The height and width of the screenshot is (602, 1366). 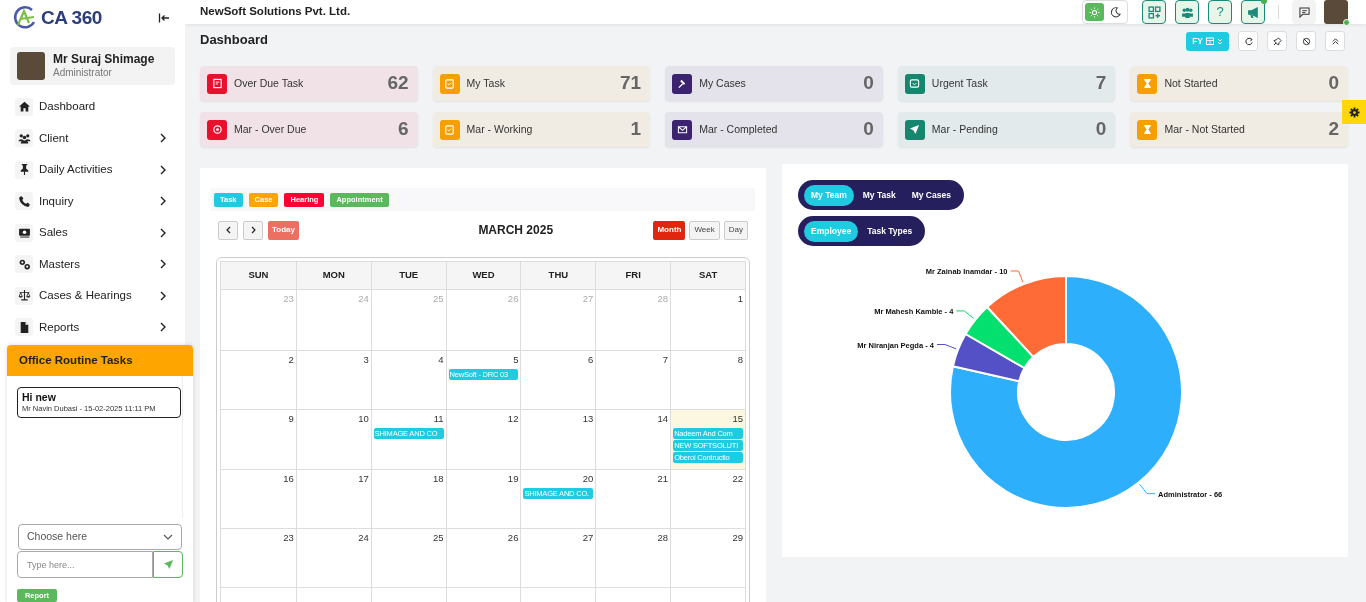 I want to click on day-number: 8, so click(x=740, y=360).